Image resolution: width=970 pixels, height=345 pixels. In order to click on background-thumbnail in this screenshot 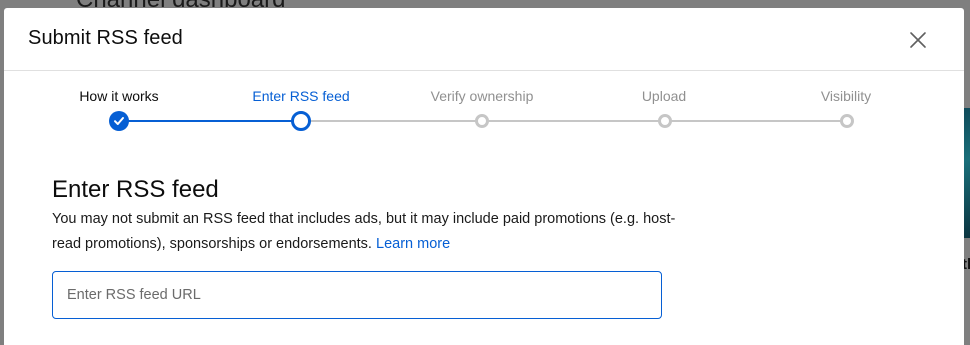, I will do `click(967, 173)`.